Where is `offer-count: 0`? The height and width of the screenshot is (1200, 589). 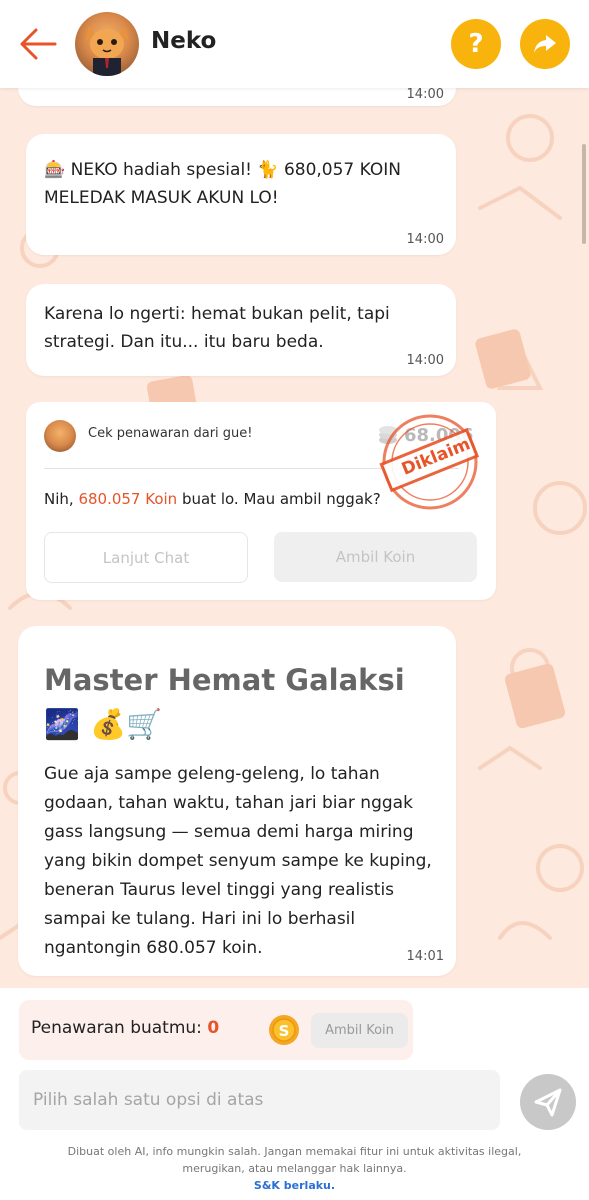 offer-count: 0 is located at coordinates (213, 1028).